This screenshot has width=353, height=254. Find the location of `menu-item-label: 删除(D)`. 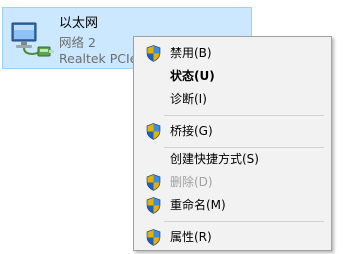

menu-item-label: 删除(D) is located at coordinates (191, 182).